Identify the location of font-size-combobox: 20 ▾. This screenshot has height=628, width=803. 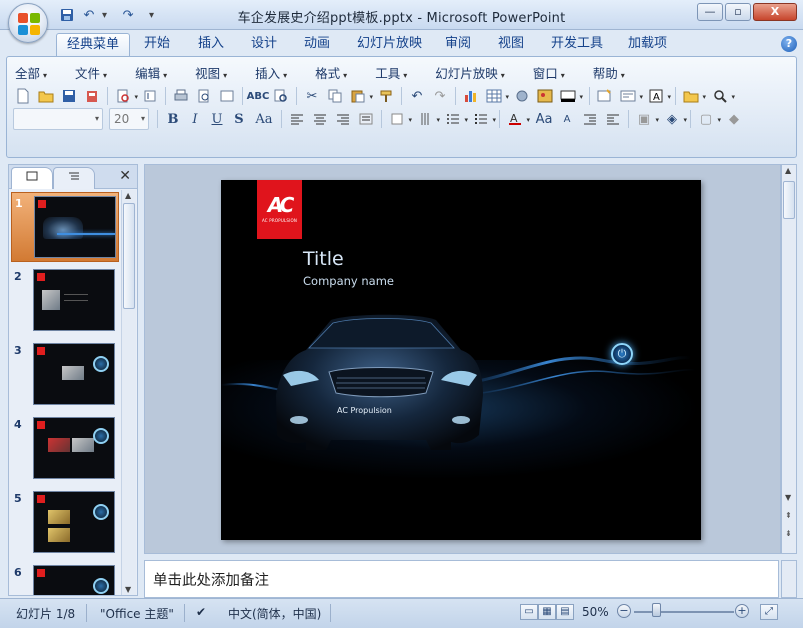
(129, 119).